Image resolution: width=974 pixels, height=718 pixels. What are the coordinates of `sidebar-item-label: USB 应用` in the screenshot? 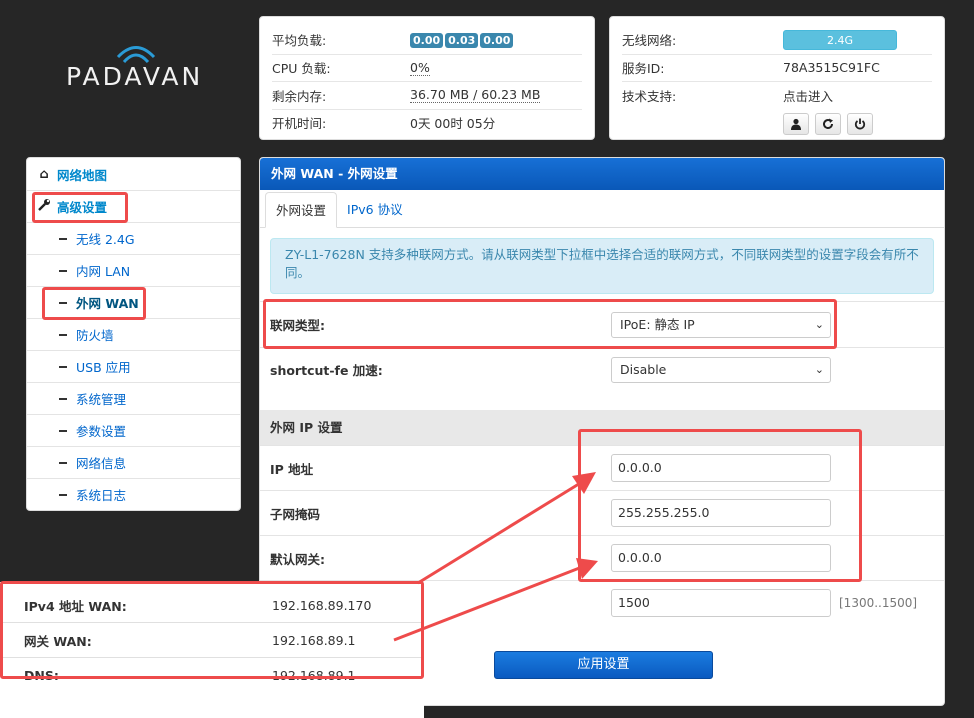 It's located at (103, 367).